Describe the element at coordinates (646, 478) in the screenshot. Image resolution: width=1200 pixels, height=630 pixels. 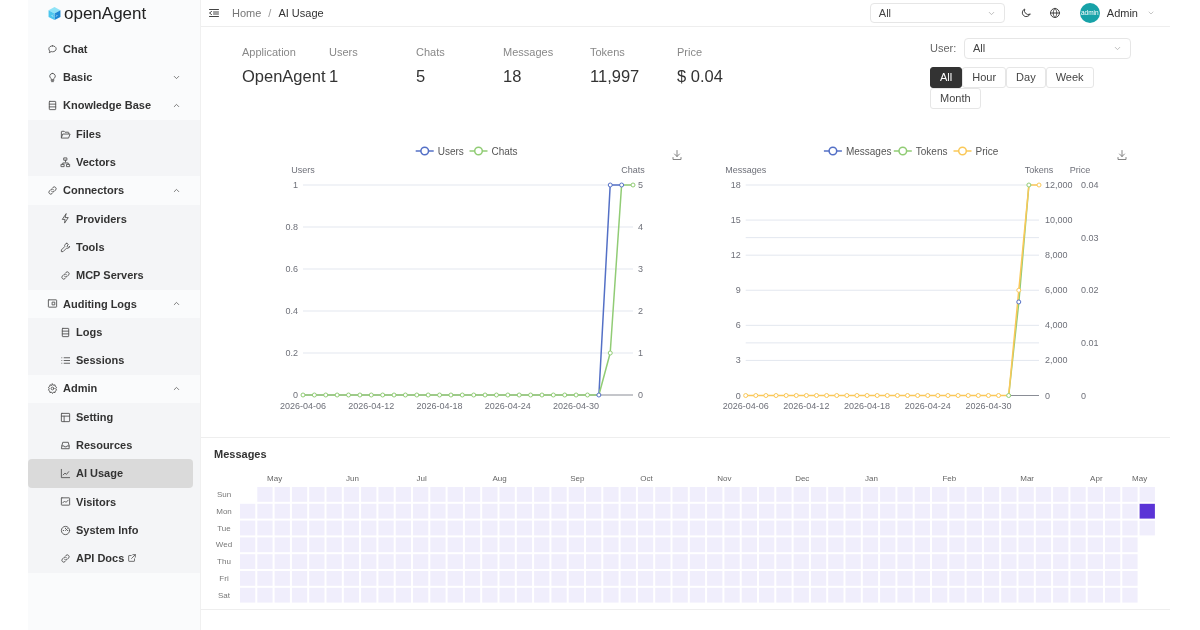
I see `month-label: Oct` at that location.